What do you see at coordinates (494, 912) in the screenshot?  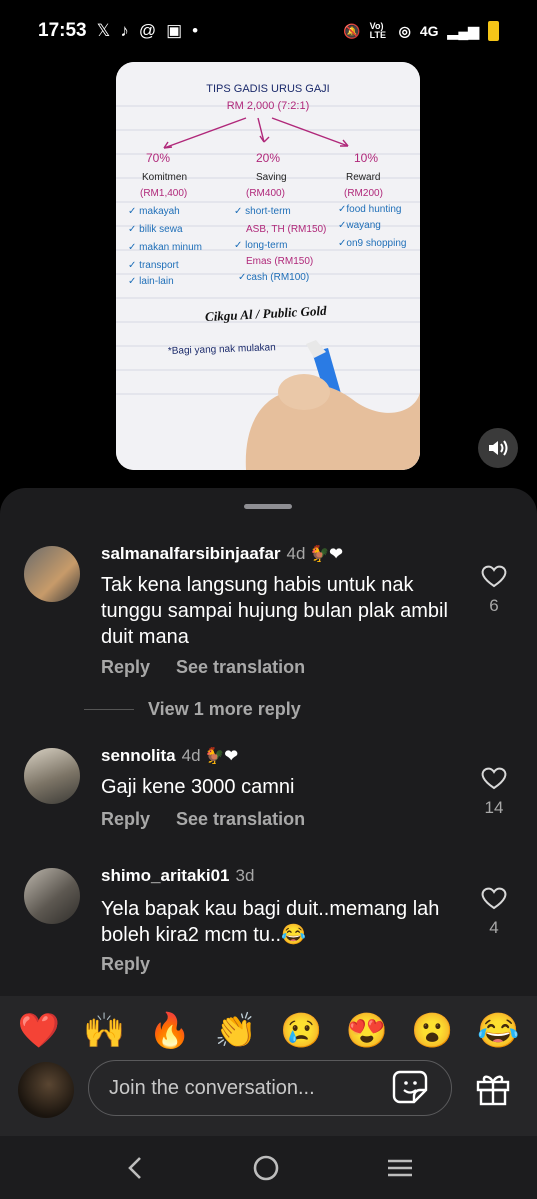 I see `like-button: 4` at bounding box center [494, 912].